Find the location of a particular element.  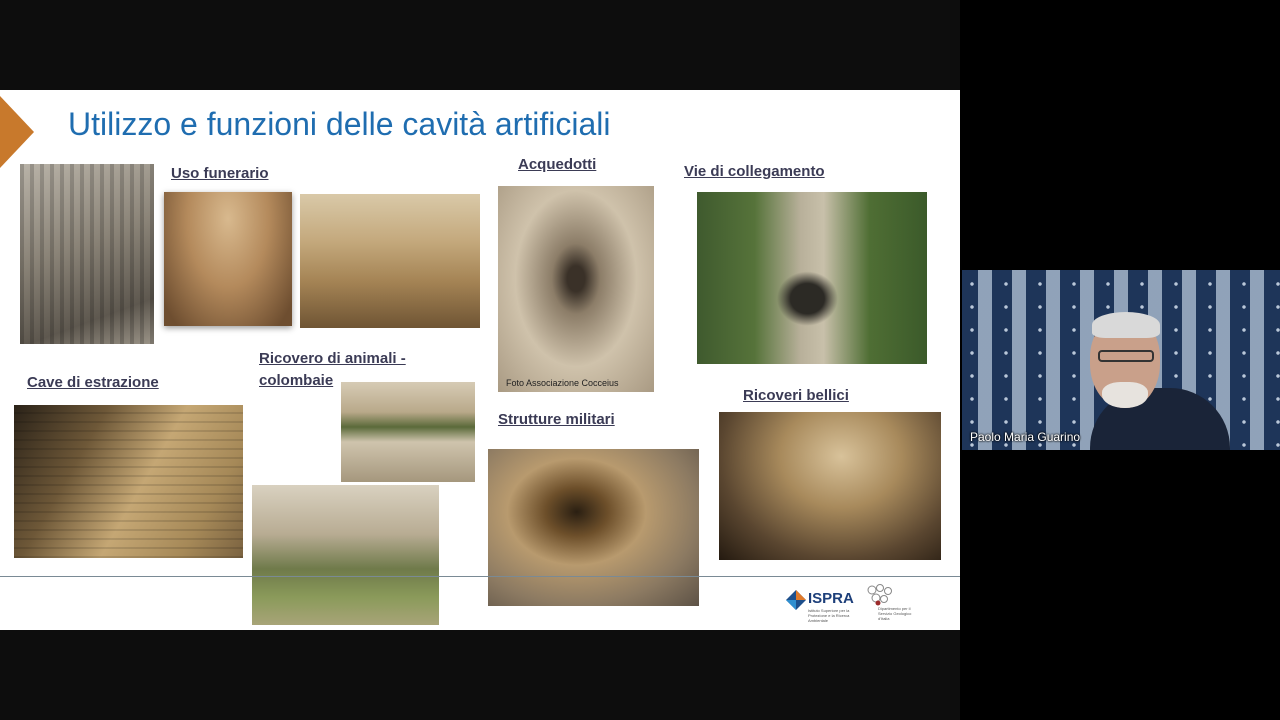

participant-hair is located at coordinates (1126, 325).